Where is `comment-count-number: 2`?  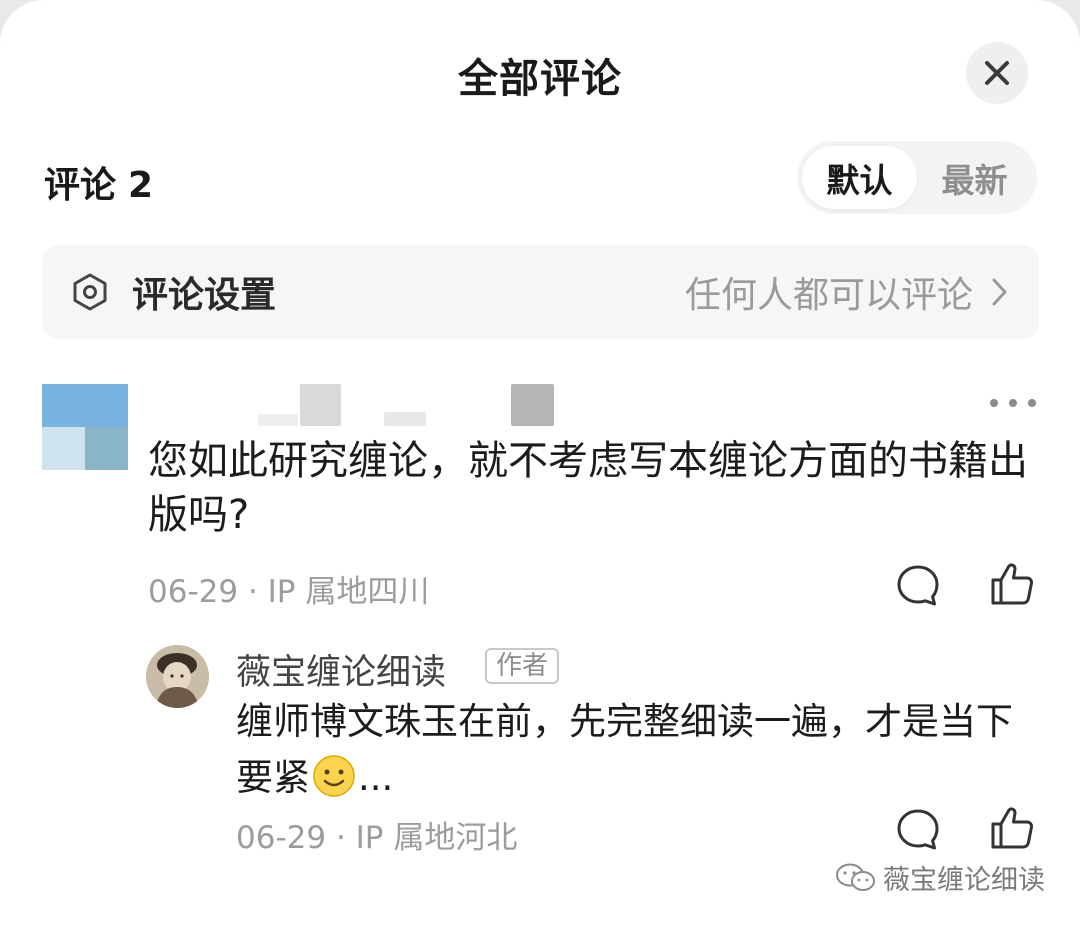 comment-count-number: 2 is located at coordinates (141, 185).